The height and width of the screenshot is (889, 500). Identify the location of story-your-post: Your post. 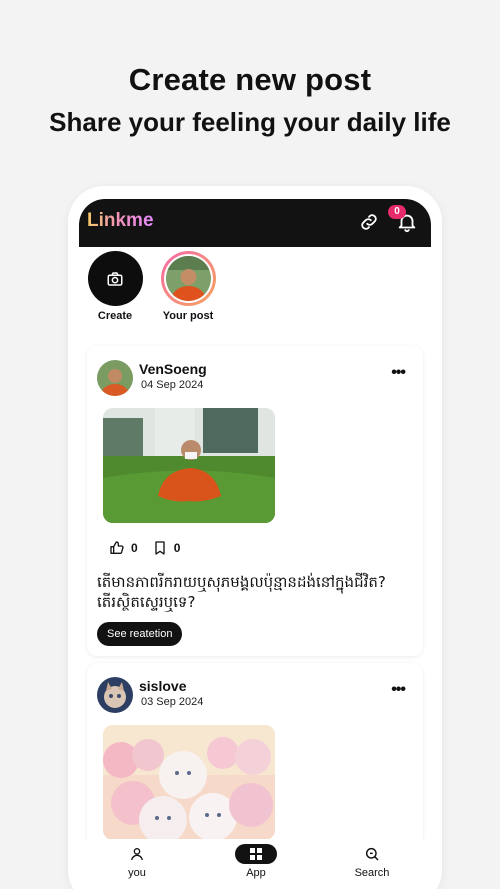
(188, 286).